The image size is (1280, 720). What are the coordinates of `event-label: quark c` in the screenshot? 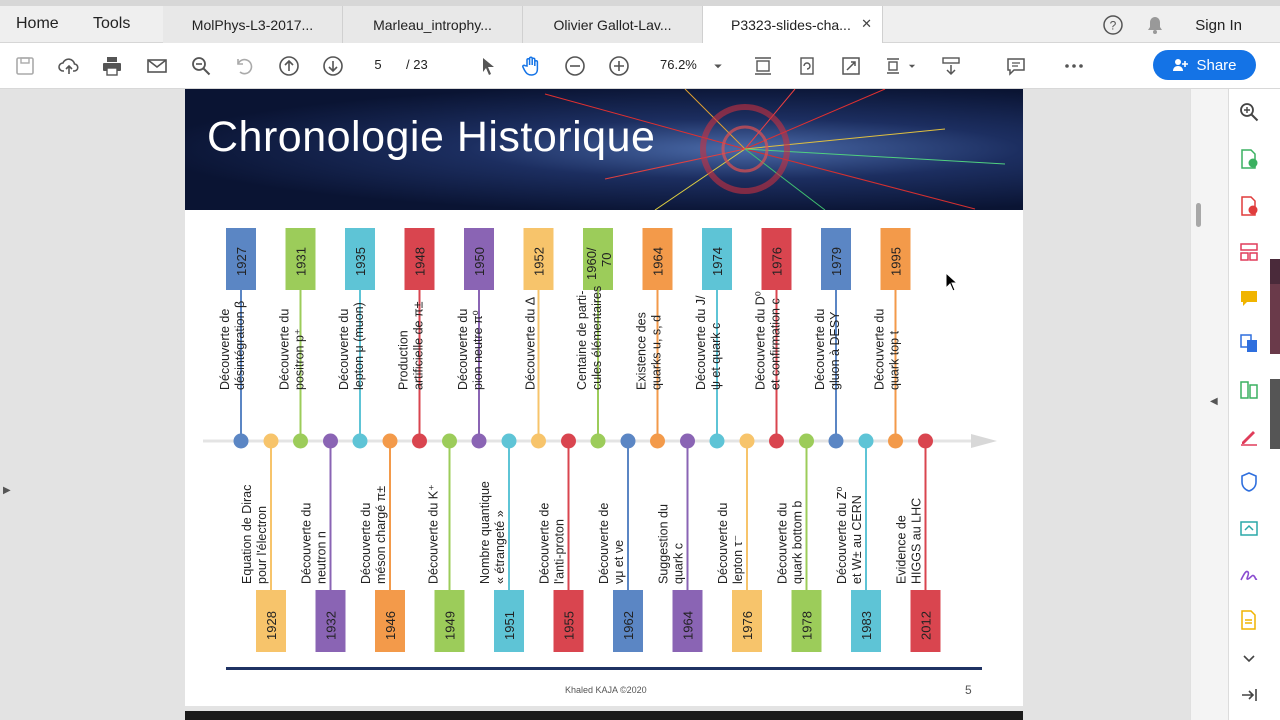 It's located at (679, 563).